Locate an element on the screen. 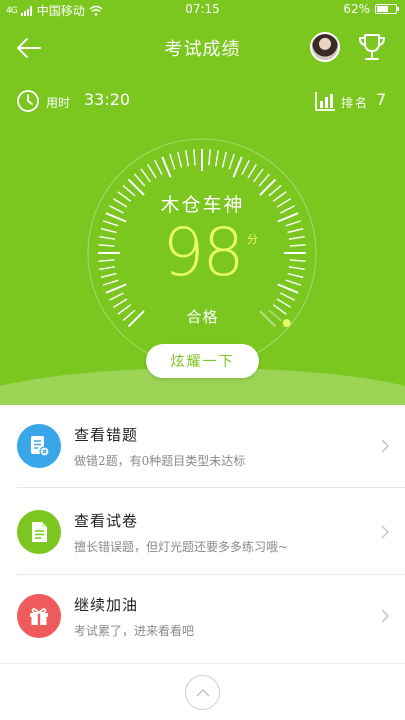  rank-label: 排名 is located at coordinates (355, 103).